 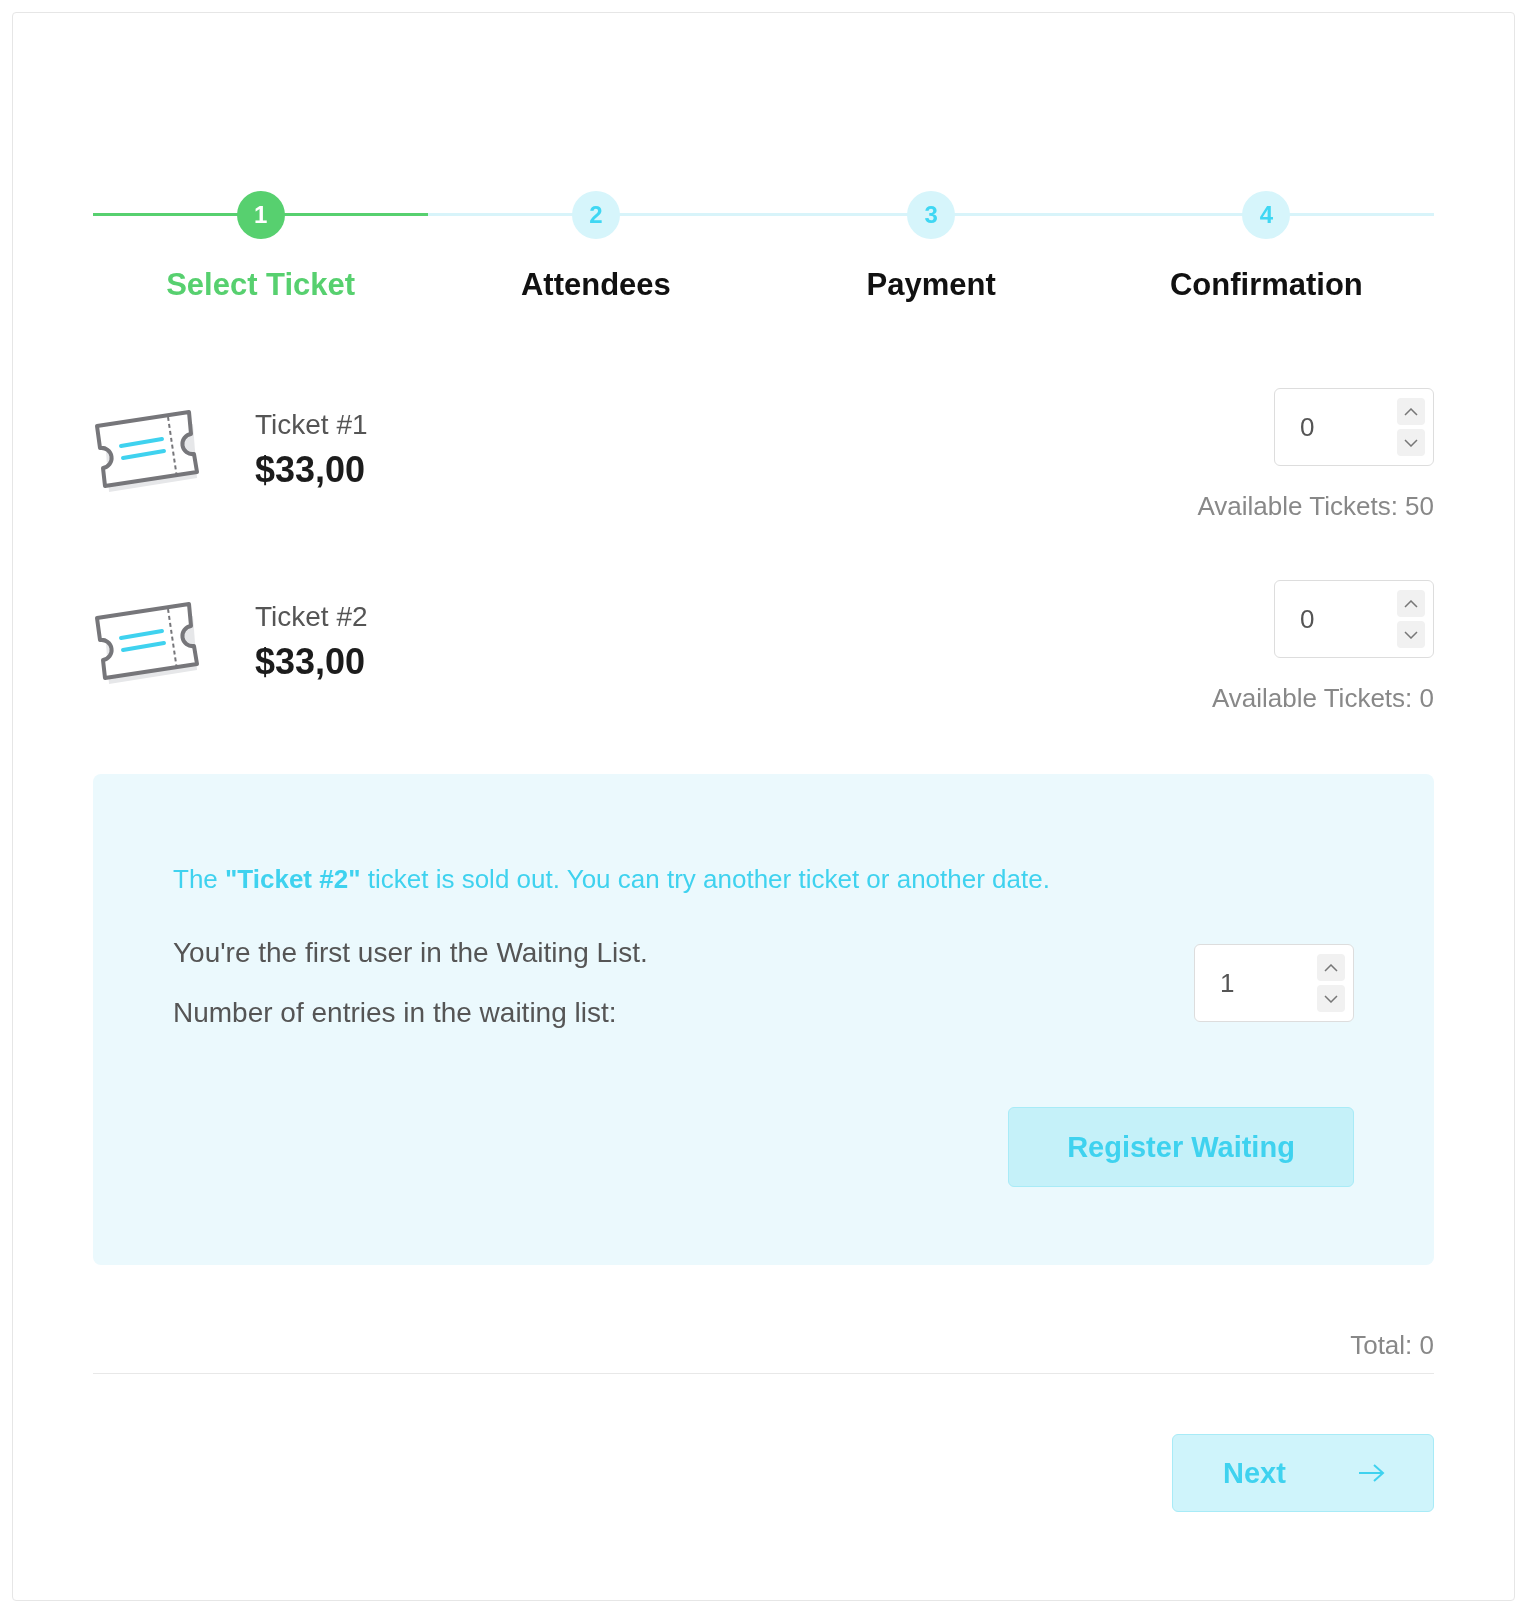 I want to click on step-label: Confirmation, so click(x=1266, y=285).